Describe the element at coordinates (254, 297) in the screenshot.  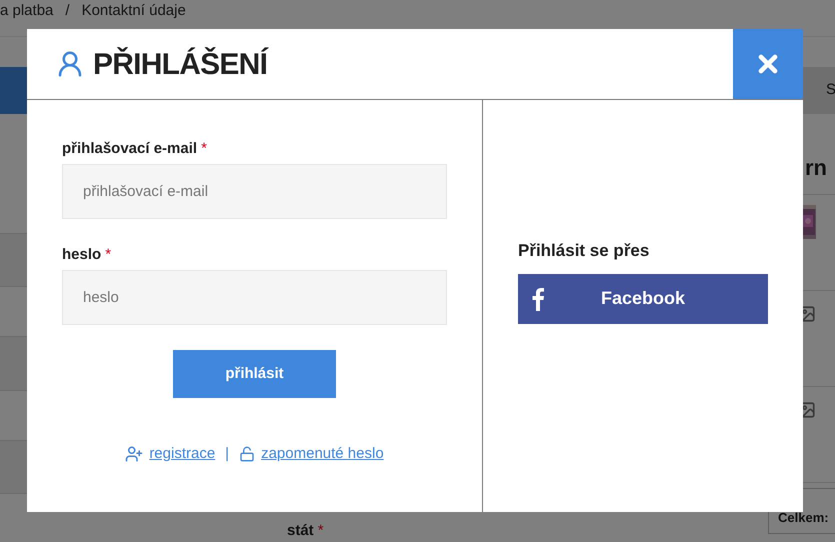
I see `input-field: heslo` at that location.